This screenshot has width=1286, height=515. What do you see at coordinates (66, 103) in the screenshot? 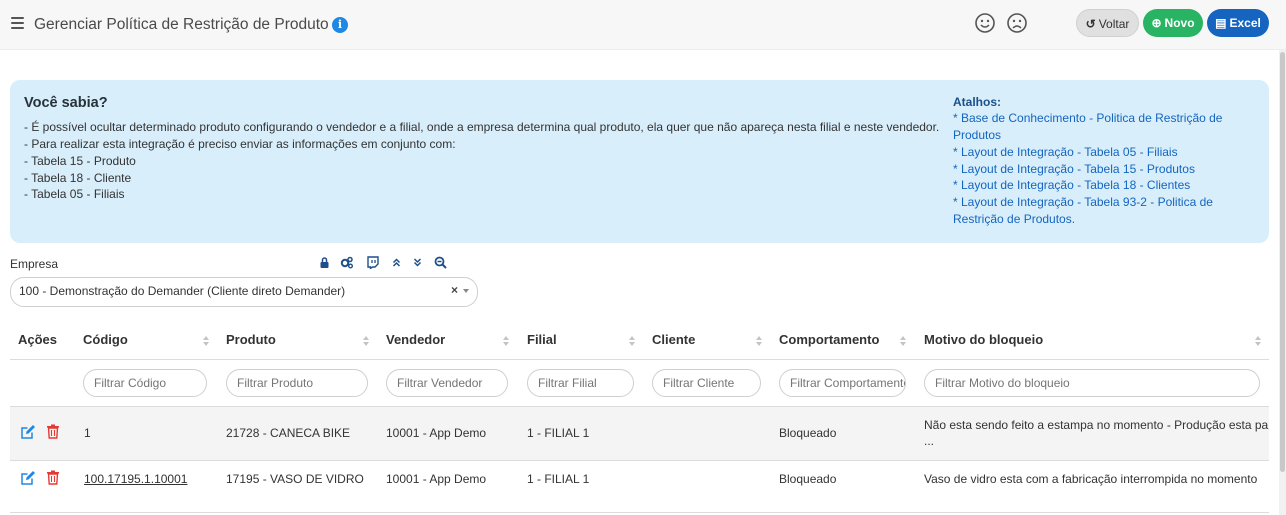
I see `tip-heading: Você sabia?` at bounding box center [66, 103].